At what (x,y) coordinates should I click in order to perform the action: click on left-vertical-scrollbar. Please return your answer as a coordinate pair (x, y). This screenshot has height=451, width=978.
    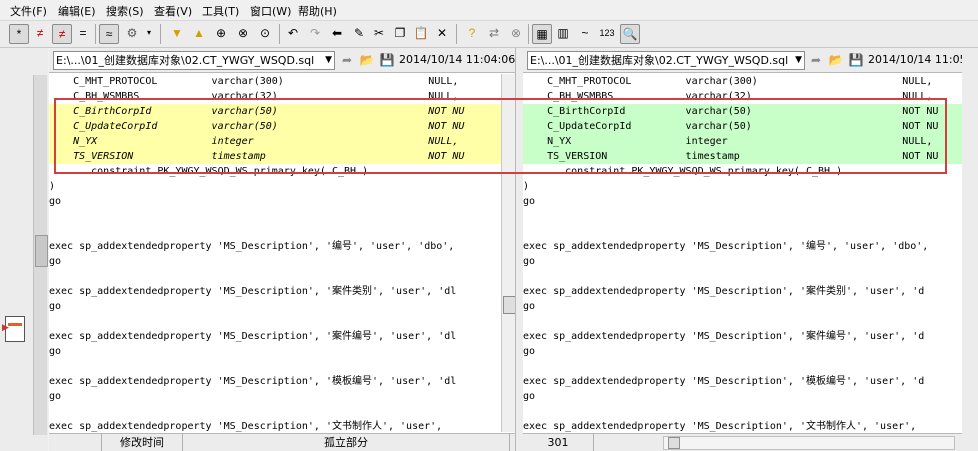
    Looking at the image, I should click on (508, 253).